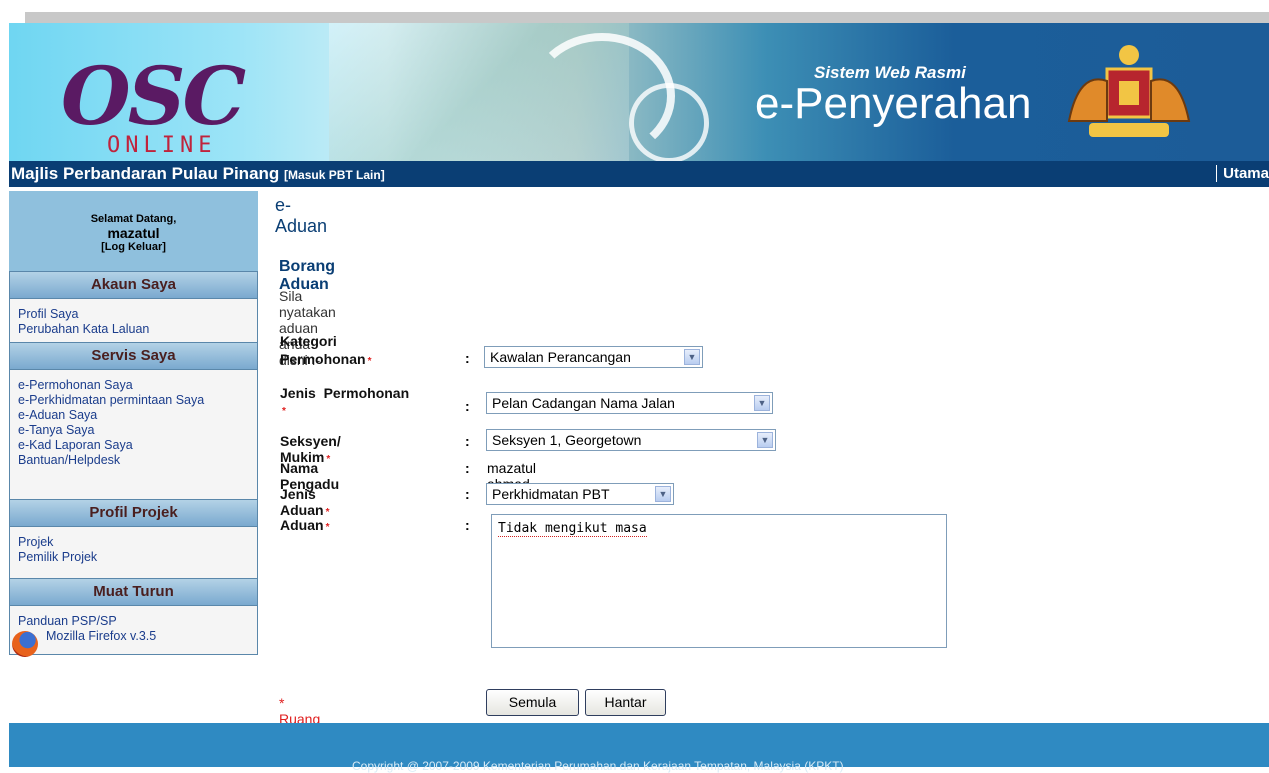 This screenshot has width=1269, height=773. I want to click on link-e-kad-laporan-saya: e-Kad Laporan Saya, so click(134, 445).